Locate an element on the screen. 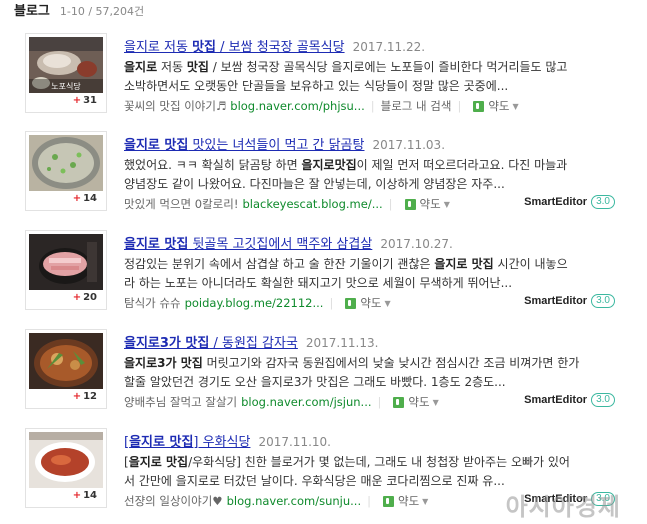 The width and height of the screenshot is (647, 524). like-count: +20 is located at coordinates (66, 298).